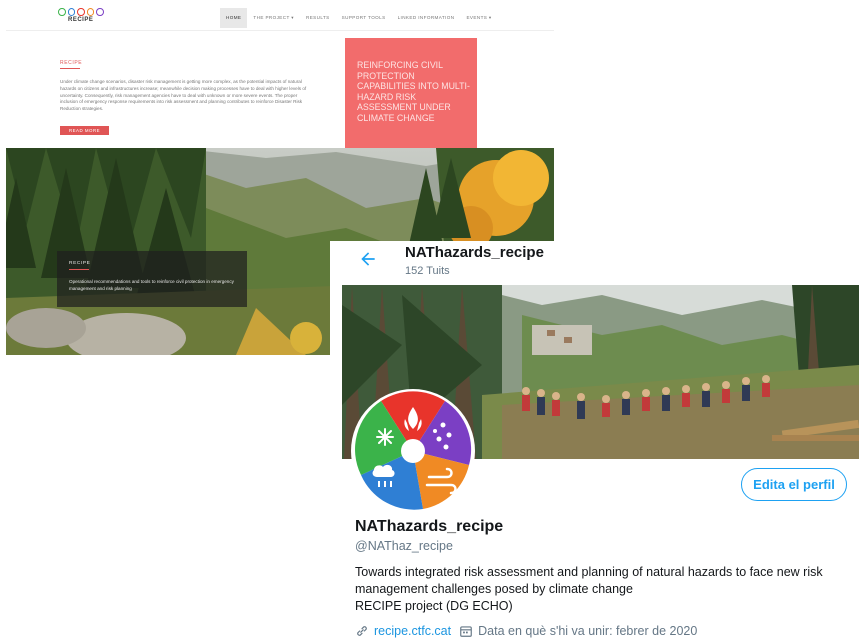  What do you see at coordinates (474, 252) in the screenshot?
I see `profile-header-name: NAThazards_recipe` at bounding box center [474, 252].